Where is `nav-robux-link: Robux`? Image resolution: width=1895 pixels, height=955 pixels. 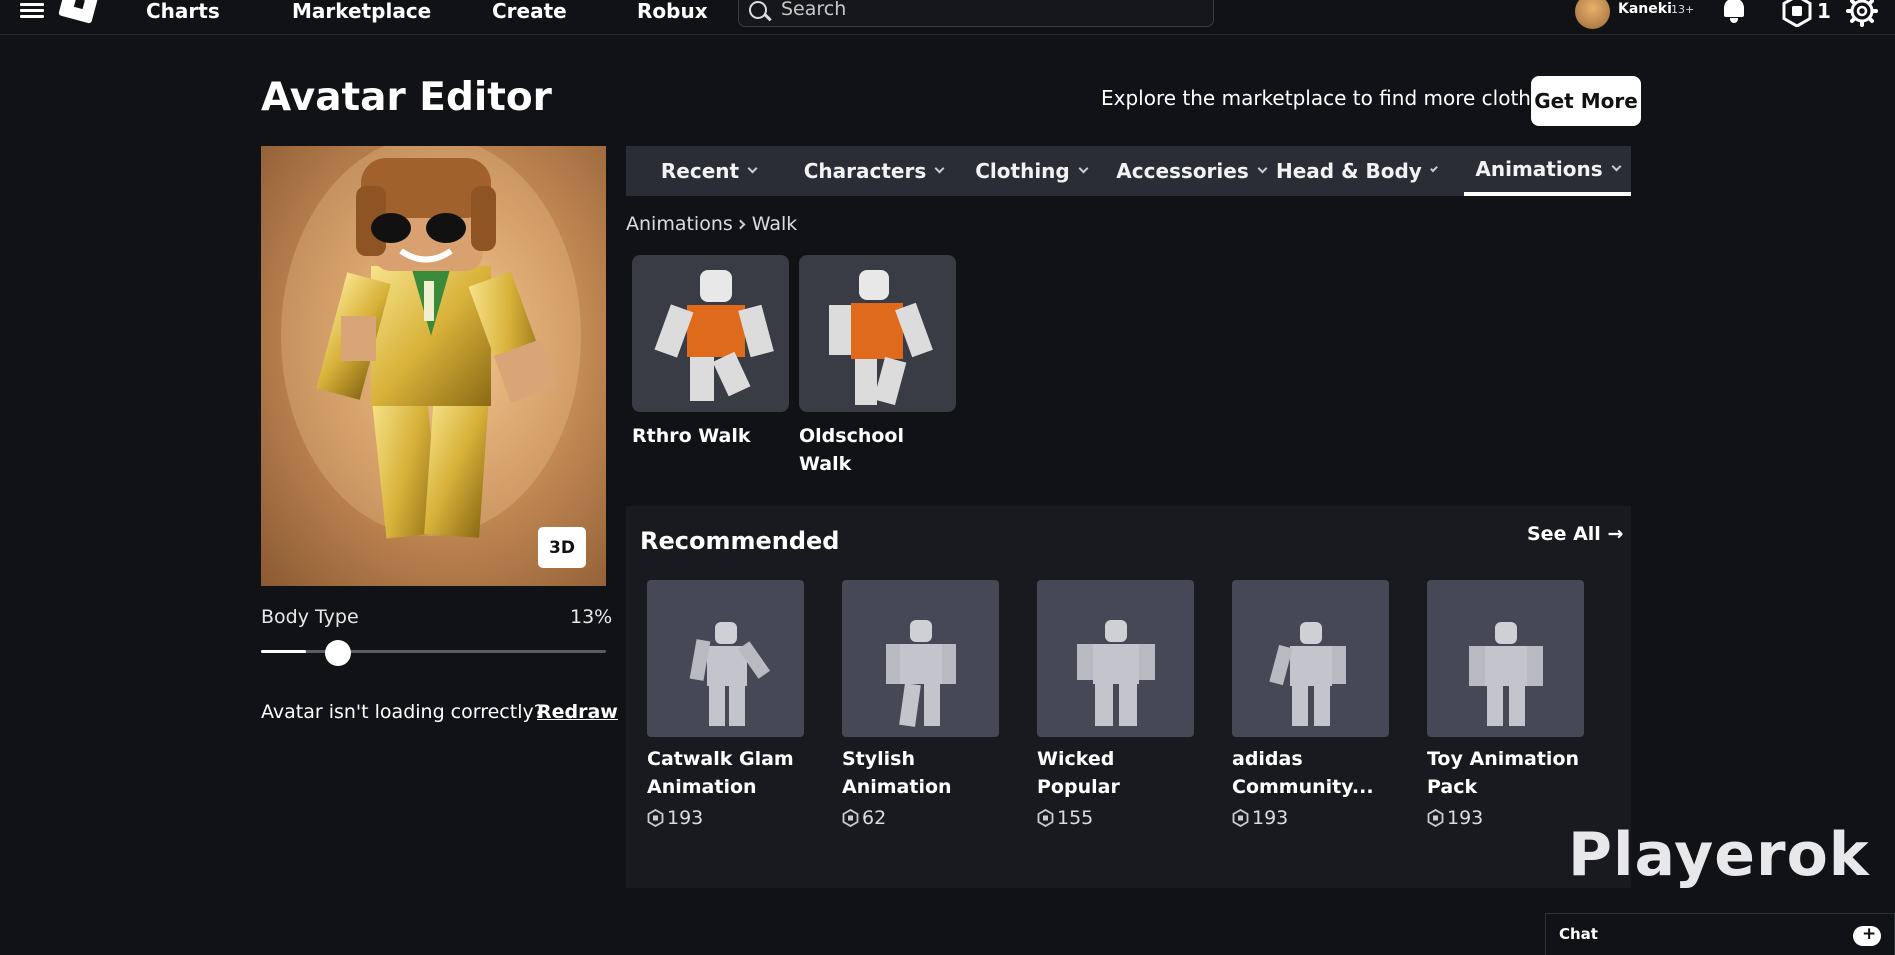
nav-robux-link: Robux is located at coordinates (672, 11).